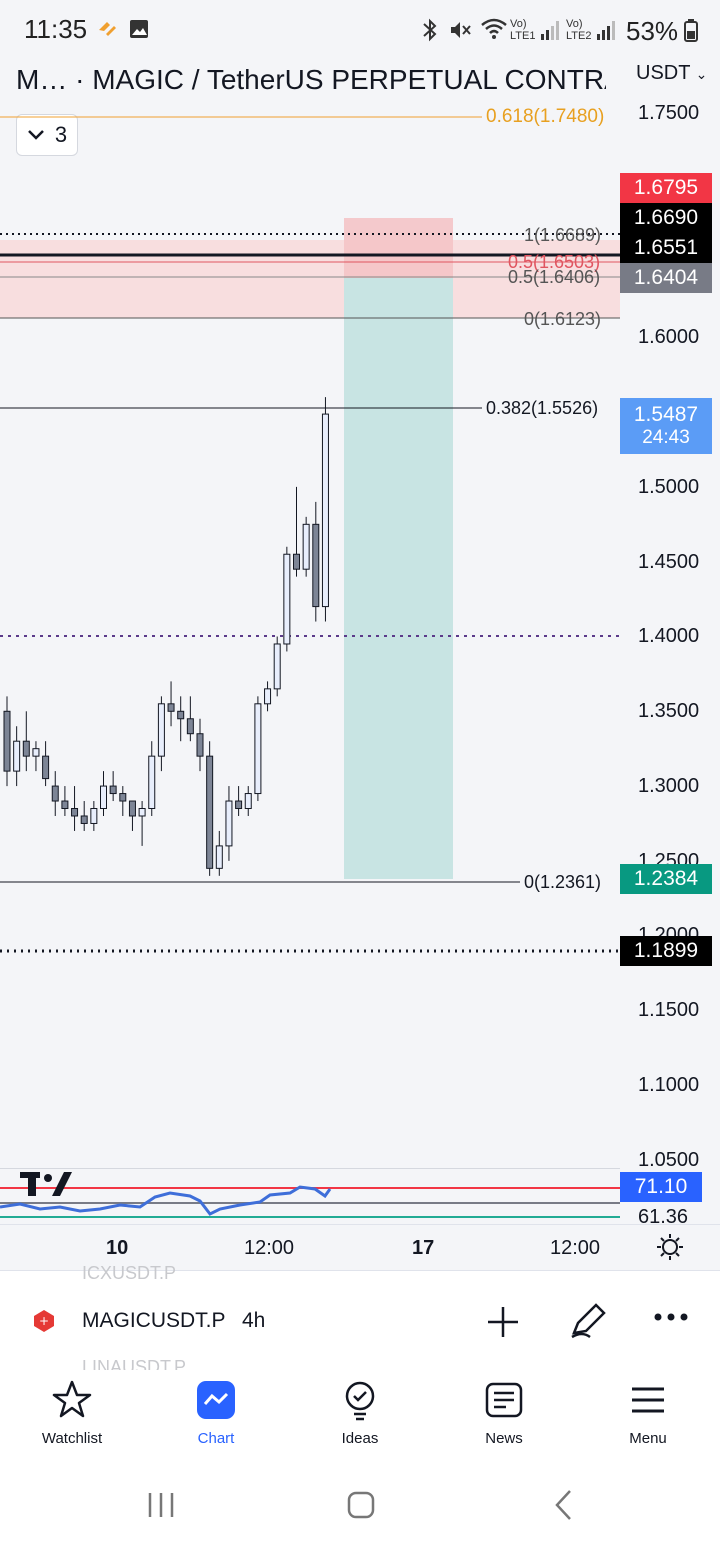  I want to click on more-options-icon, so click(671, 1318).